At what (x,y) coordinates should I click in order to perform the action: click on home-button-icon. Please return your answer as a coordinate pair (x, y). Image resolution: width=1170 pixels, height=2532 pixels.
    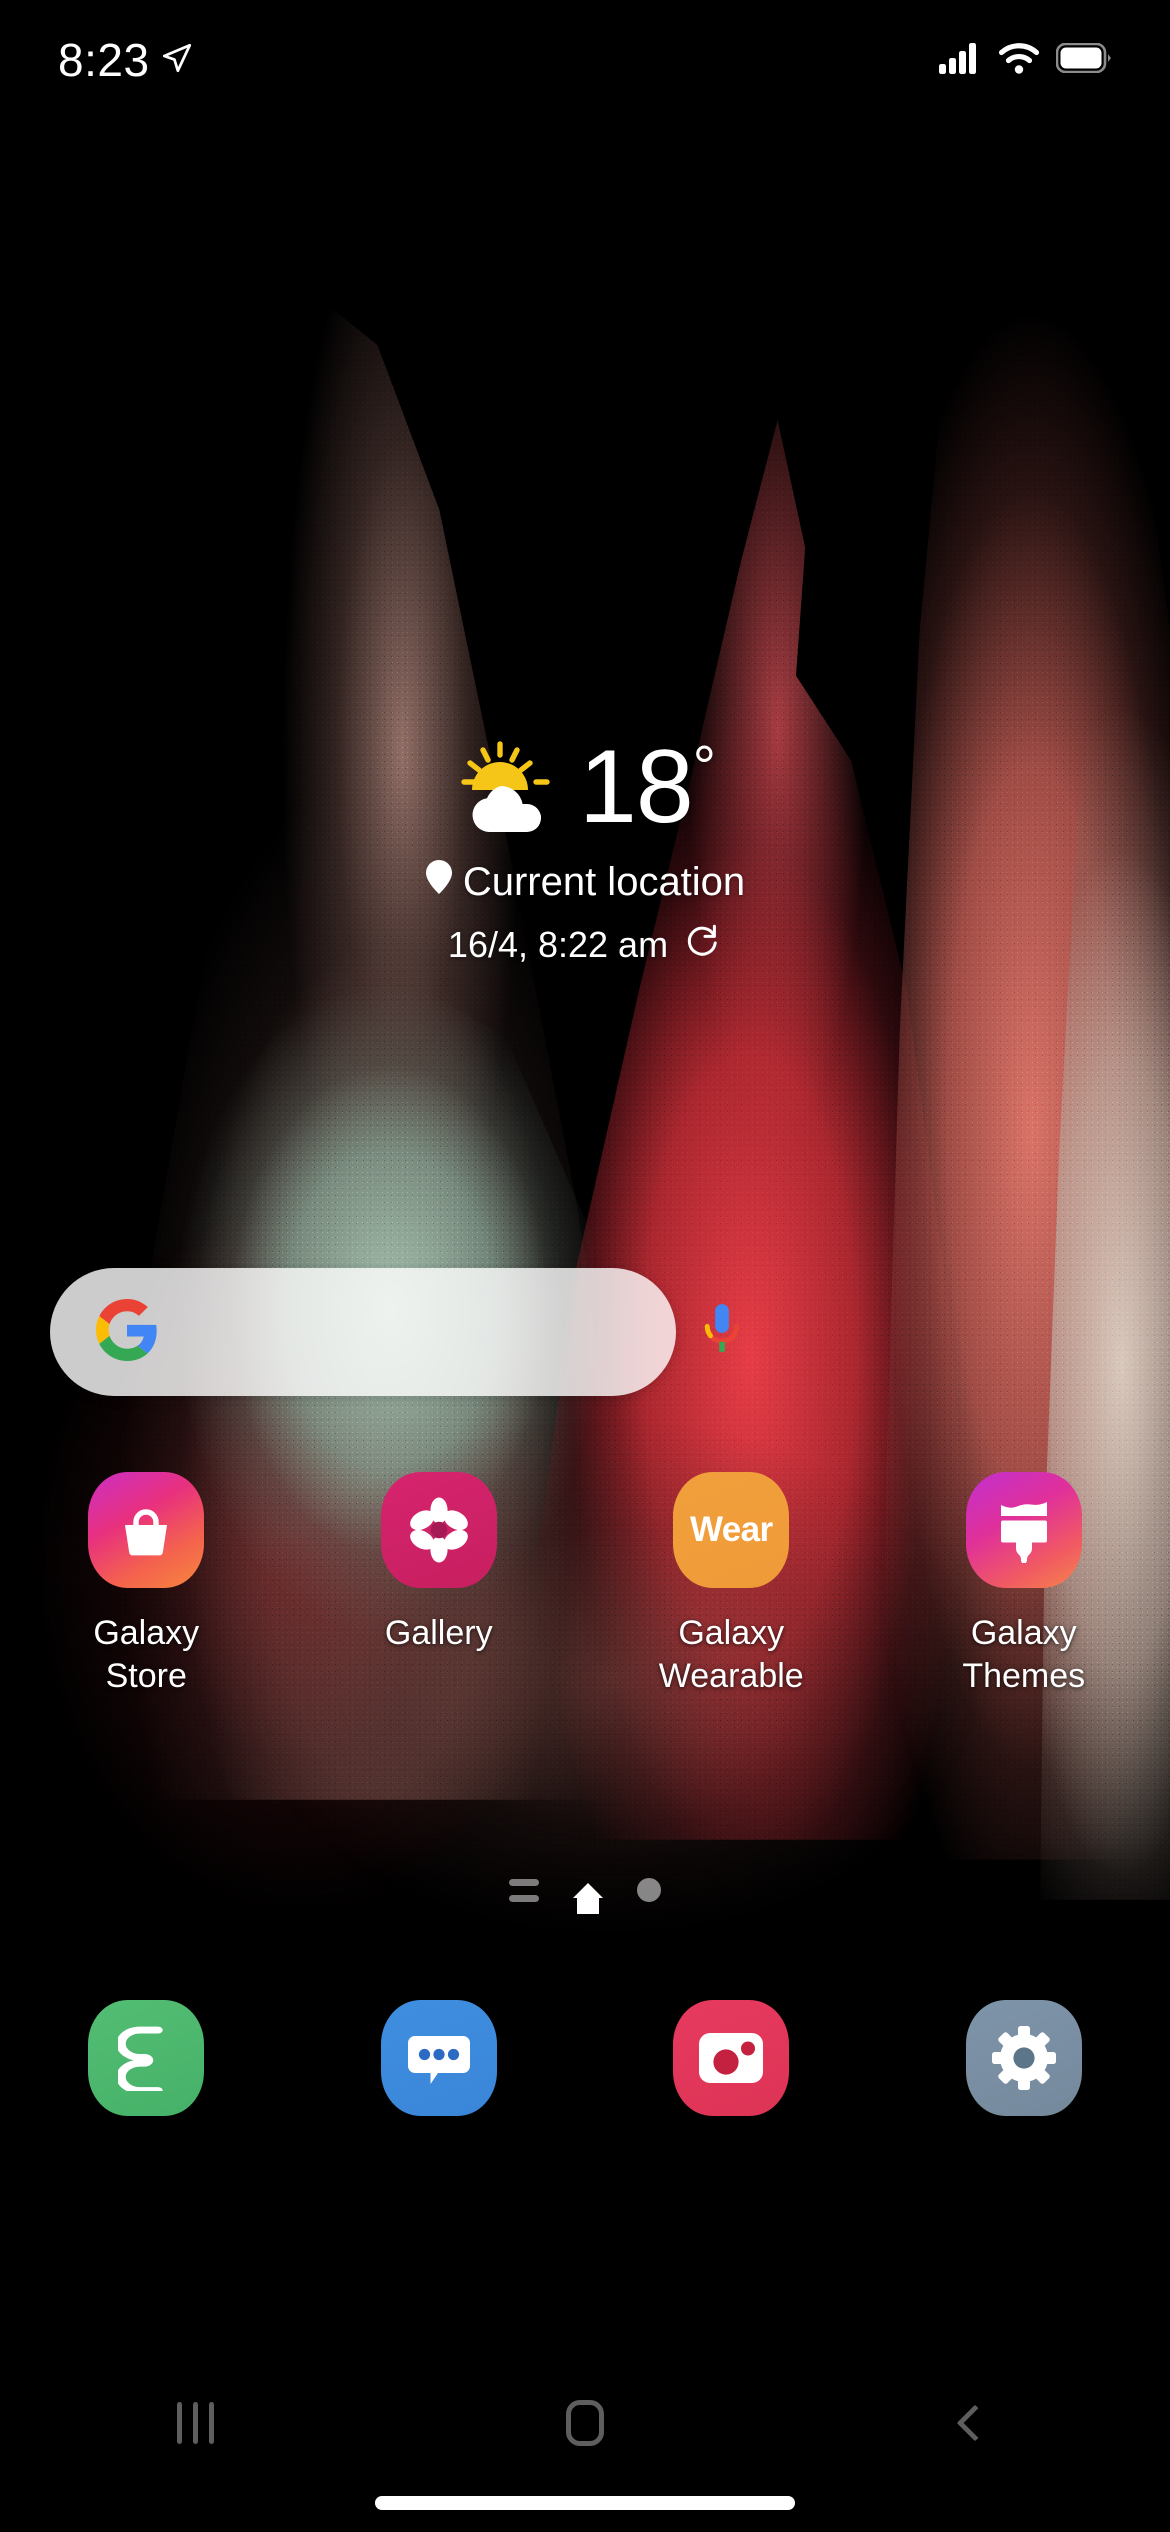
    Looking at the image, I should click on (585, 2423).